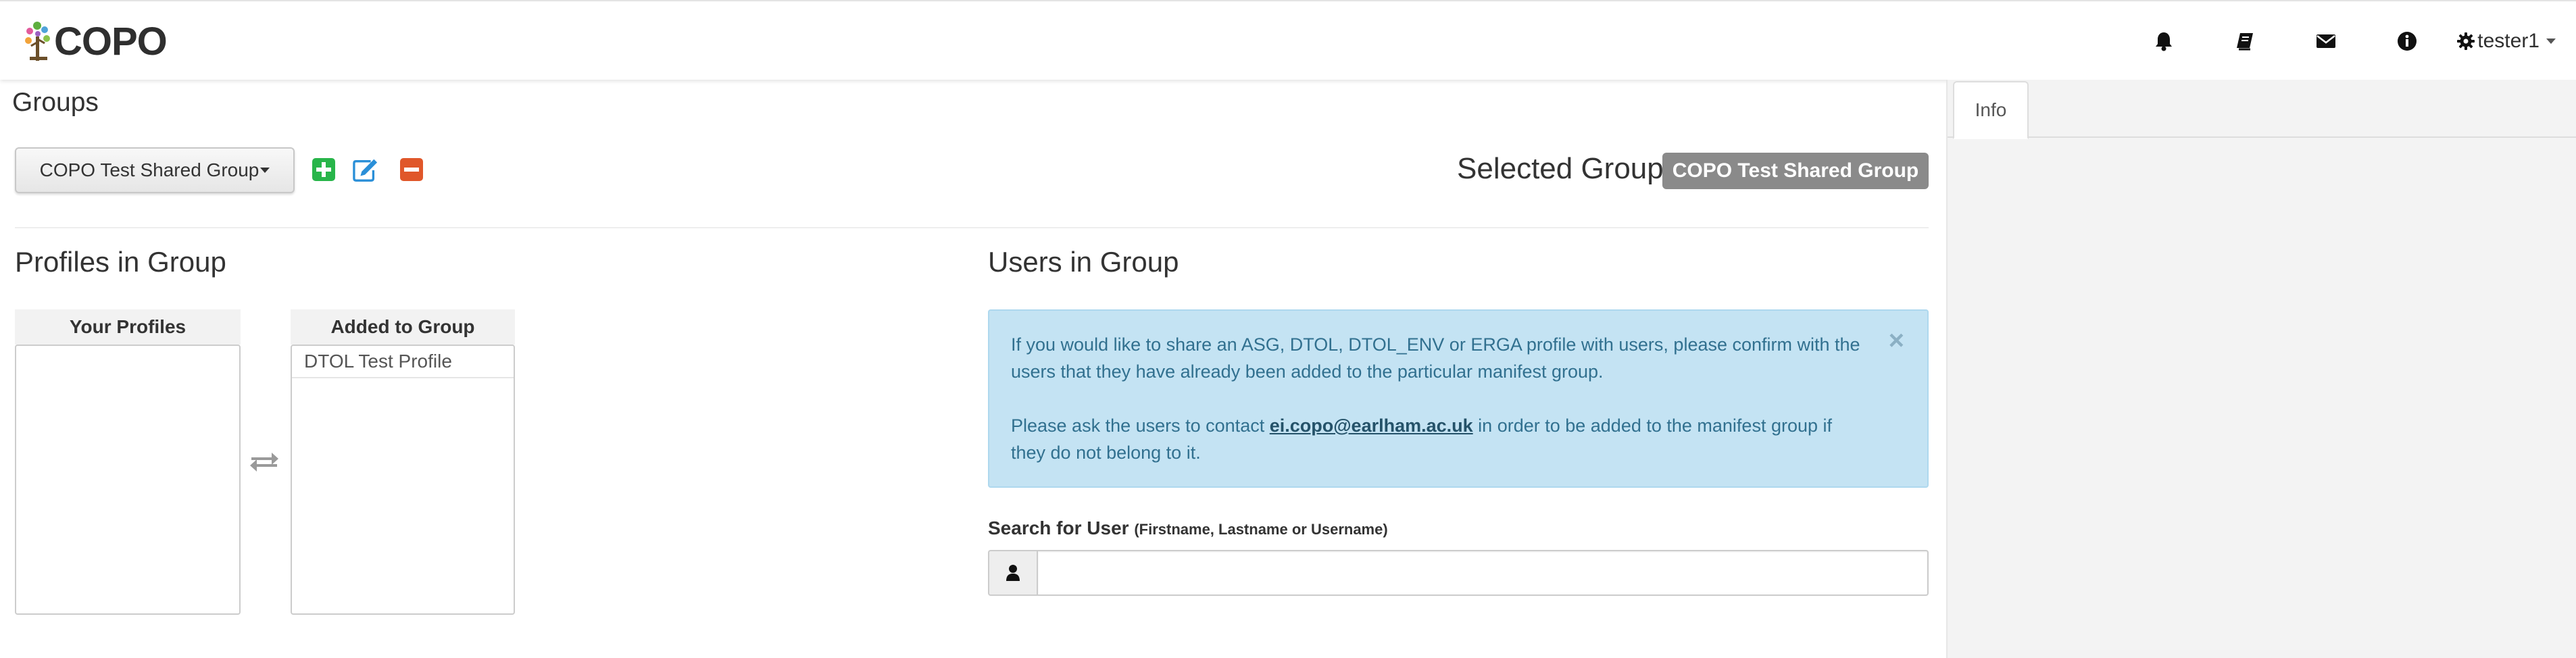 The width and height of the screenshot is (2576, 658). Describe the element at coordinates (972, 227) in the screenshot. I see `section-divider` at that location.